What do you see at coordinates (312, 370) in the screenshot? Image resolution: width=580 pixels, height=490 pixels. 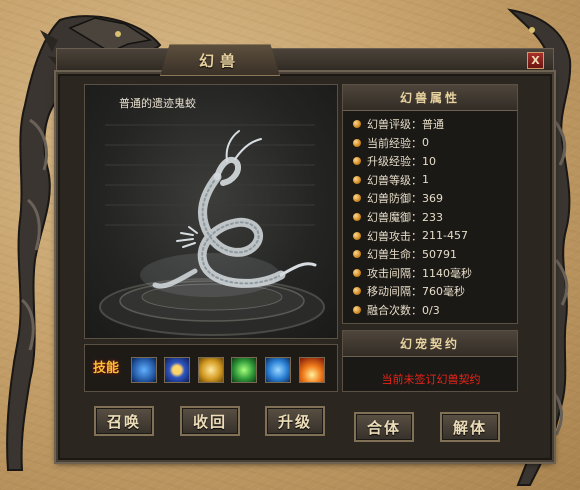 I see `fire-skill-icon` at bounding box center [312, 370].